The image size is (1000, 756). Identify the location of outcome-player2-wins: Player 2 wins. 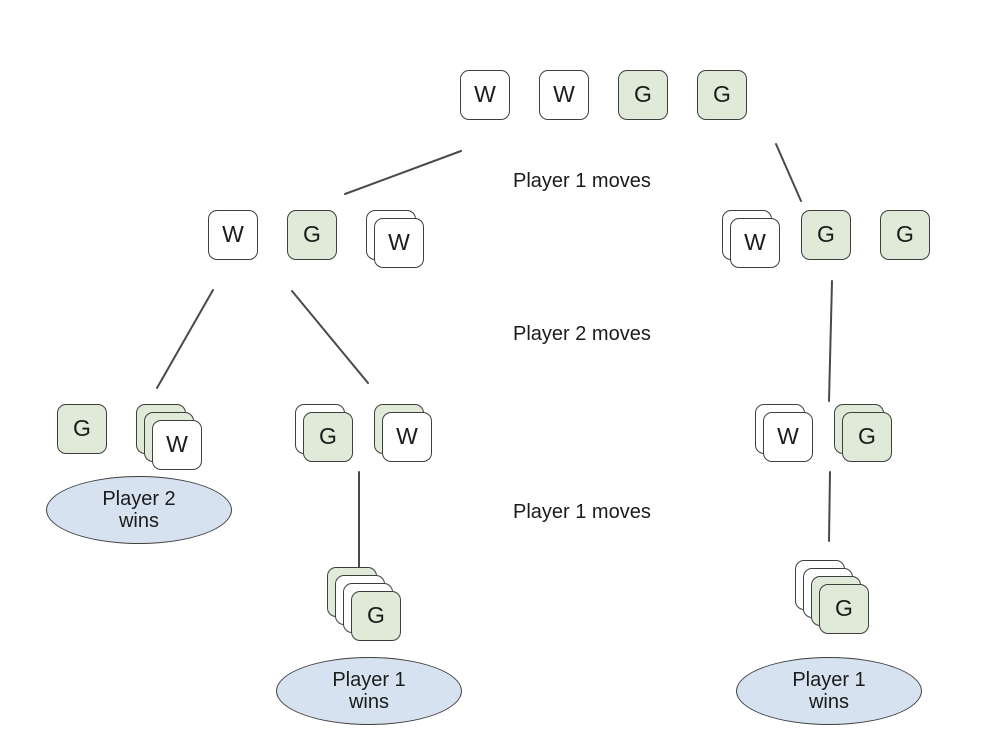
(139, 510).